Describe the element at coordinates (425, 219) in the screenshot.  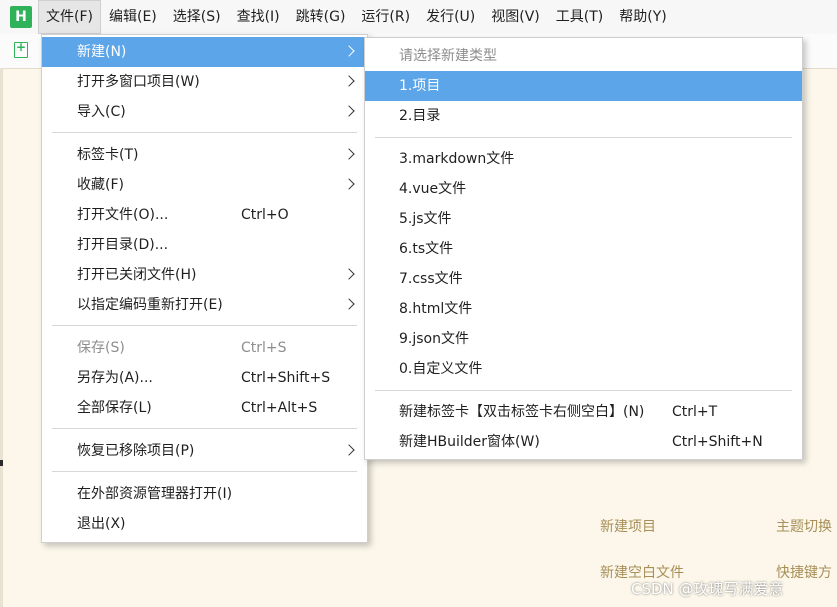
I see `menu-item-label: 5.js文件` at that location.